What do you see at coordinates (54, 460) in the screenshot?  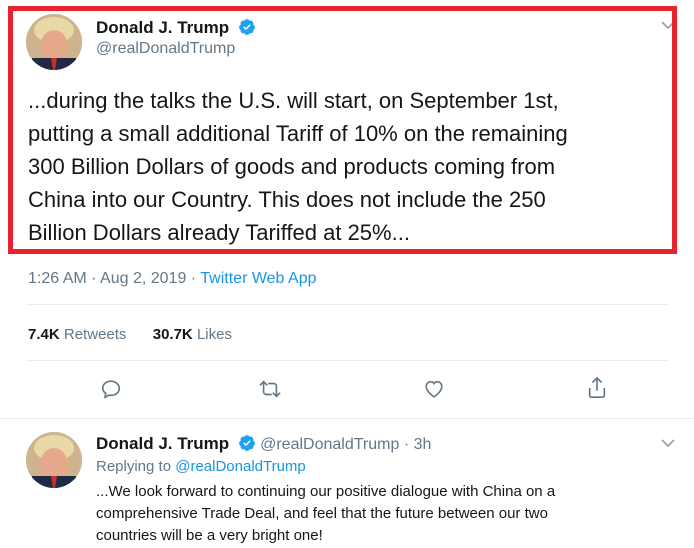 I see `avatar` at bounding box center [54, 460].